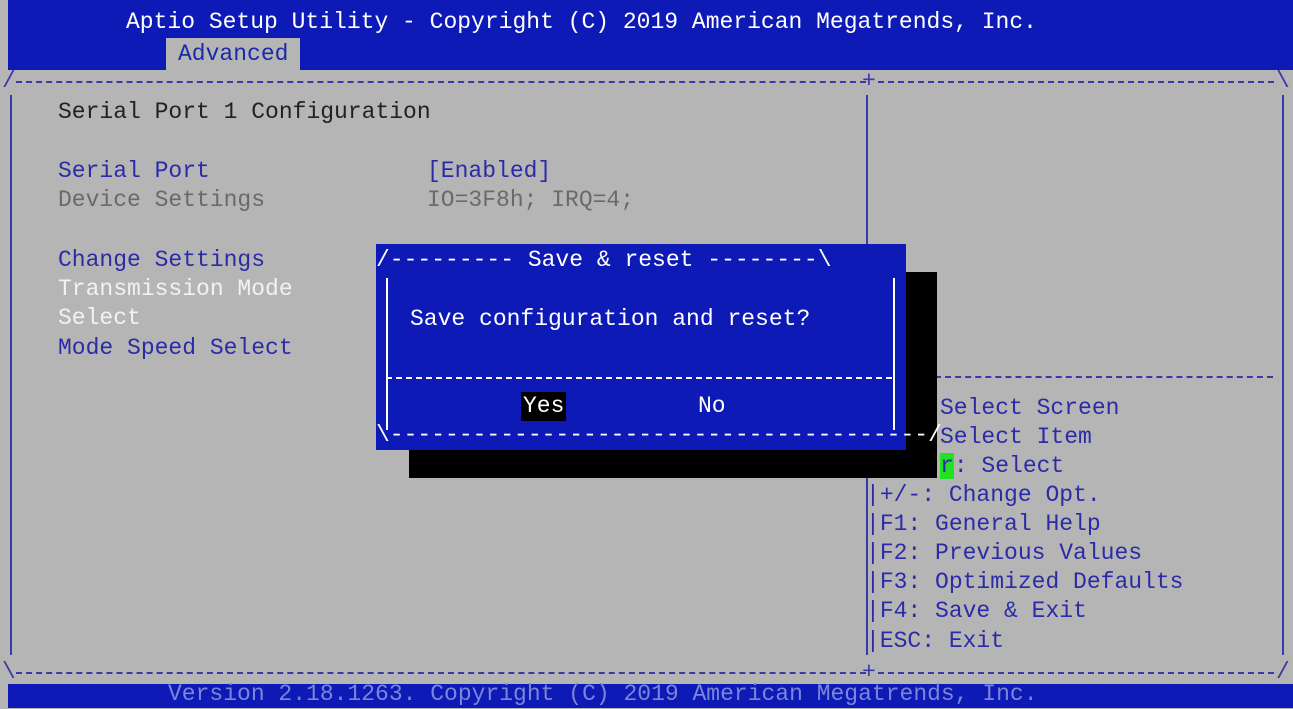 The width and height of the screenshot is (1293, 709). I want to click on dialog-message: Save configuration and reset?, so click(610, 319).